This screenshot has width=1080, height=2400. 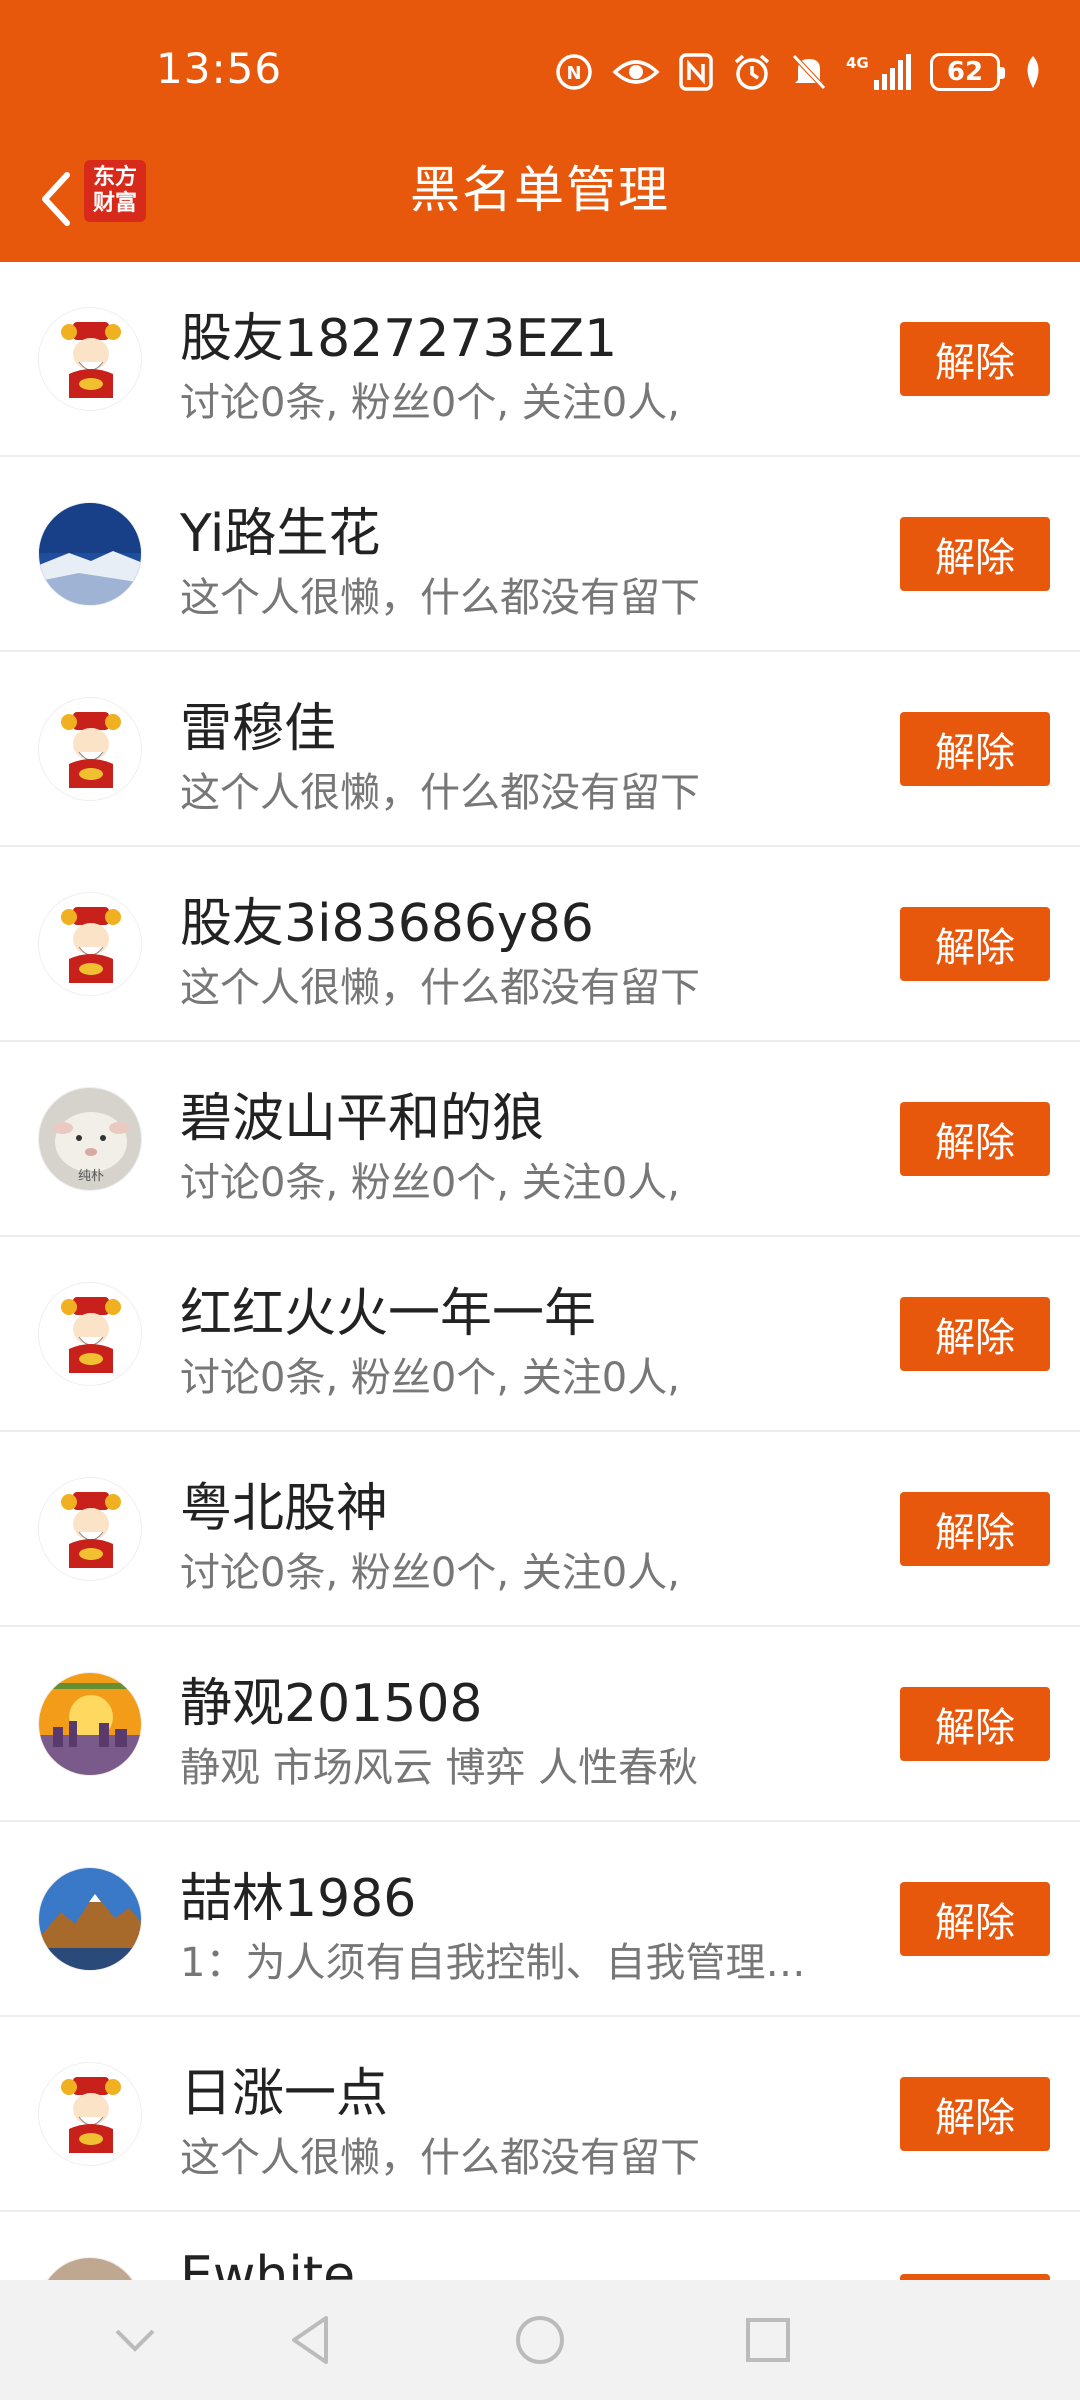 I want to click on list-item: 静观201508 静观 市场风云 博弈 人性春秋 解除, so click(x=540, y=1724).